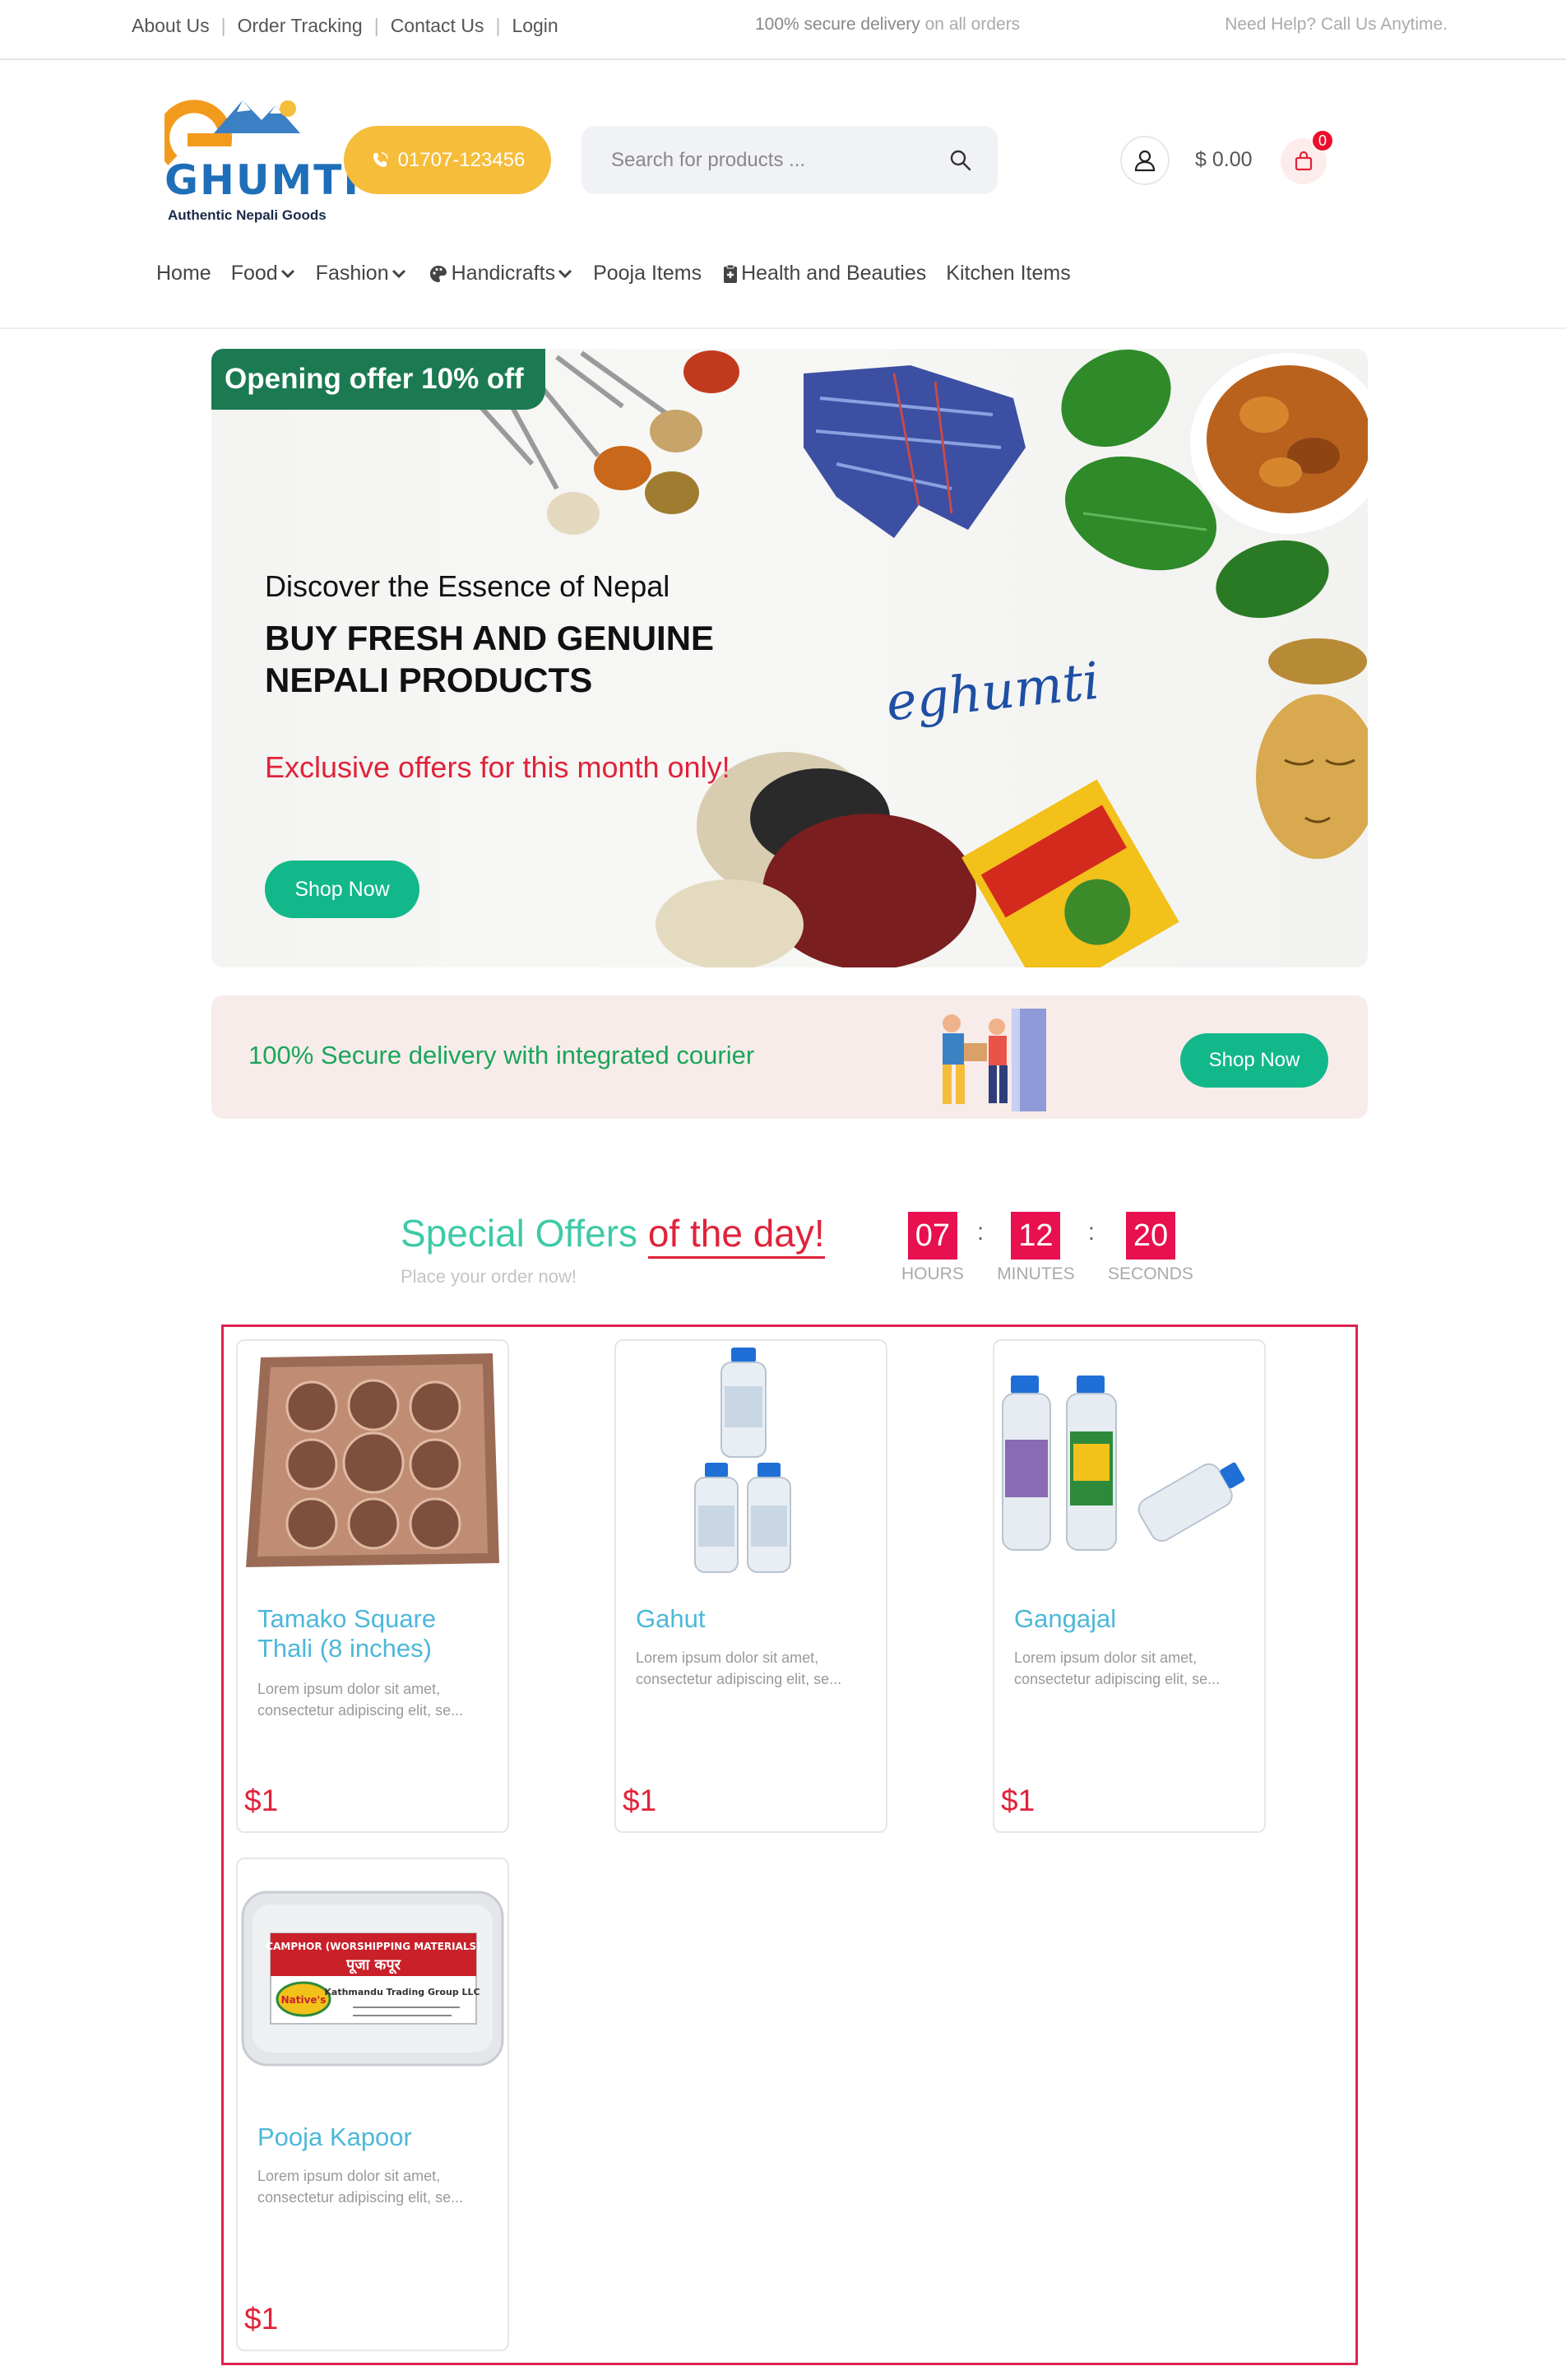 The height and width of the screenshot is (2380, 1566). Describe the element at coordinates (932, 1236) in the screenshot. I see `timer-hours-value: 07` at that location.